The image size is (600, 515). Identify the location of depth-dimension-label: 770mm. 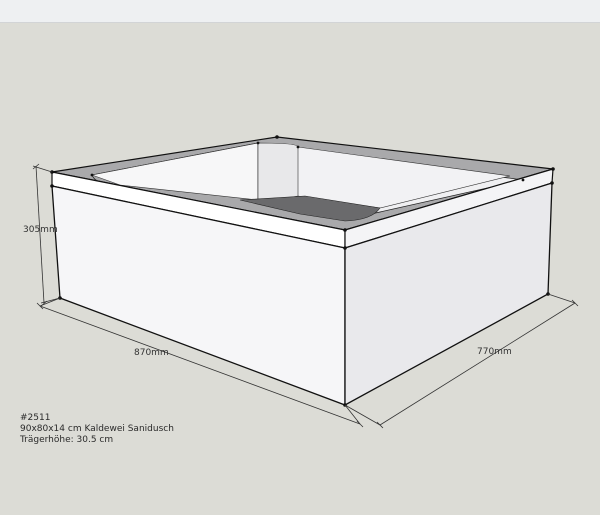
(494, 352).